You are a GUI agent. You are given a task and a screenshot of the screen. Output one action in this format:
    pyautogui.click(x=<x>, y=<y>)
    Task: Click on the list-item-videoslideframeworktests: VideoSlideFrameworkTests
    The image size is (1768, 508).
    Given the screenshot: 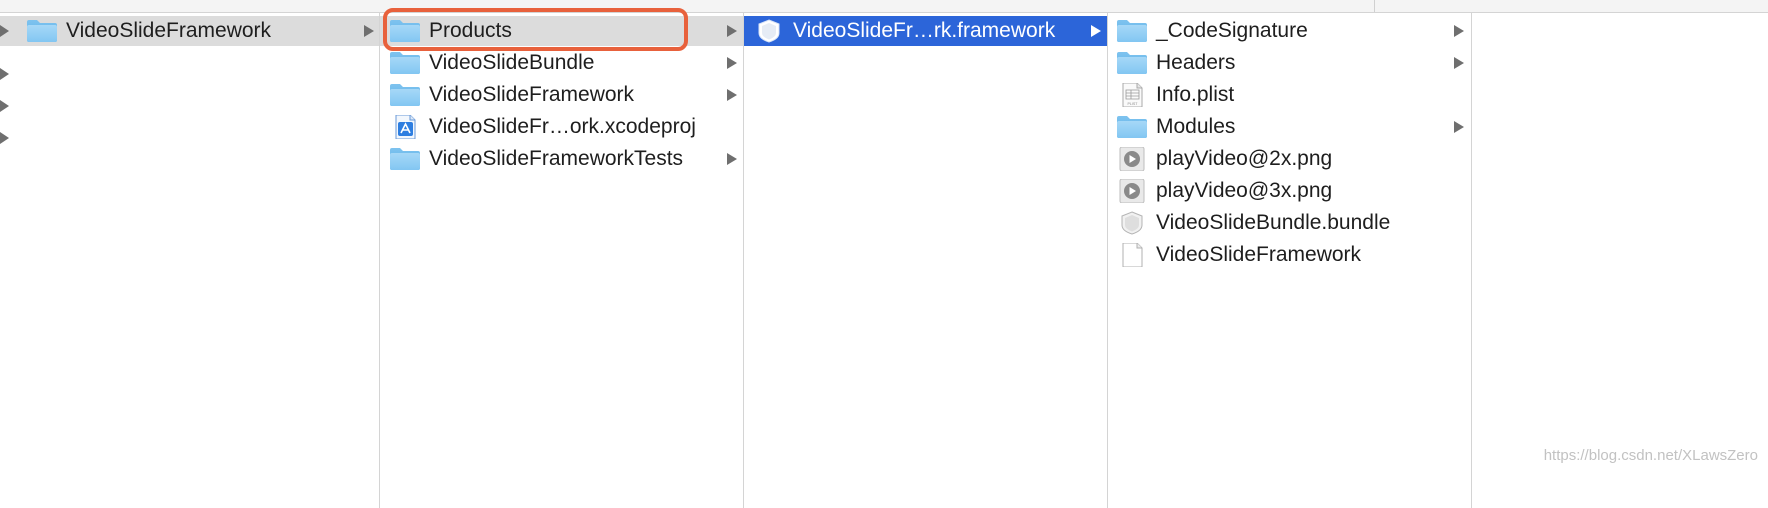 What is the action you would take?
    pyautogui.click(x=561, y=159)
    